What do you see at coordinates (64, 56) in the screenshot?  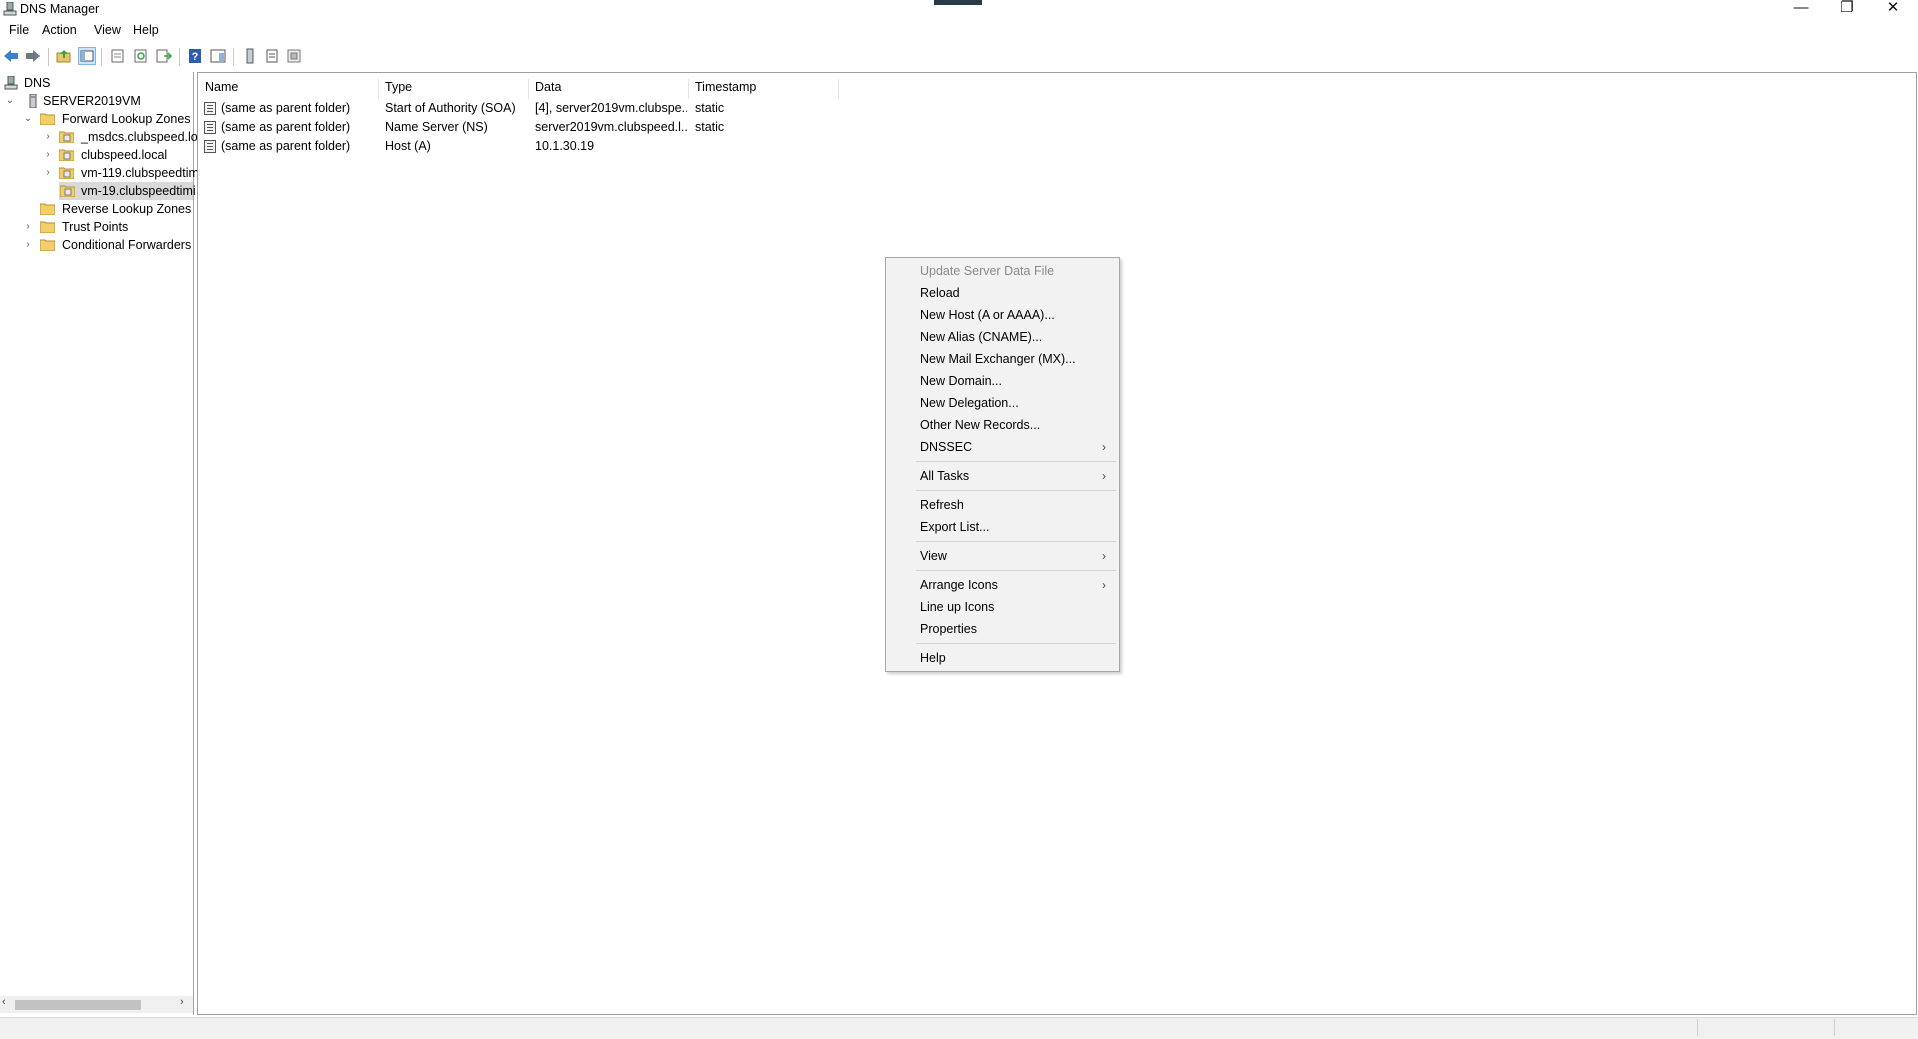 I see `up-folder-icon` at bounding box center [64, 56].